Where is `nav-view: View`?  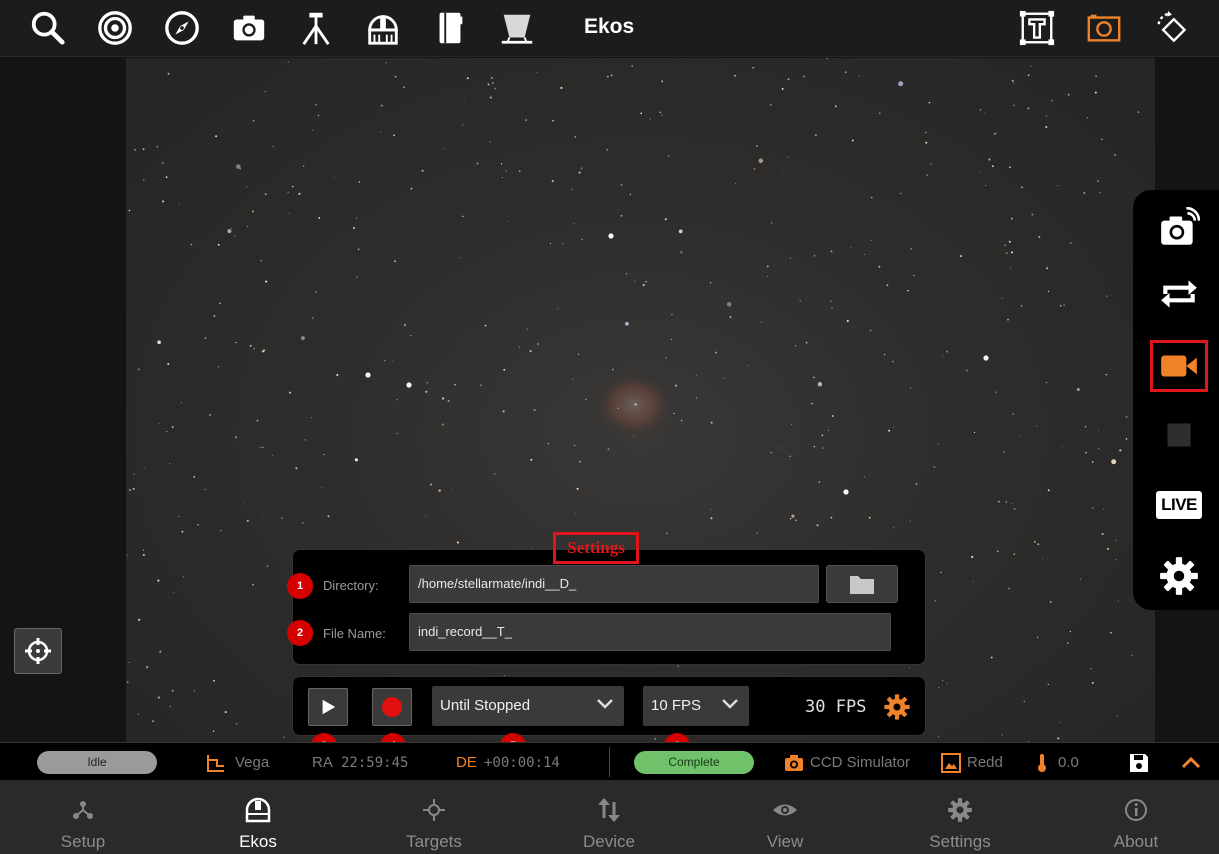
nav-view: View is located at coordinates (785, 817).